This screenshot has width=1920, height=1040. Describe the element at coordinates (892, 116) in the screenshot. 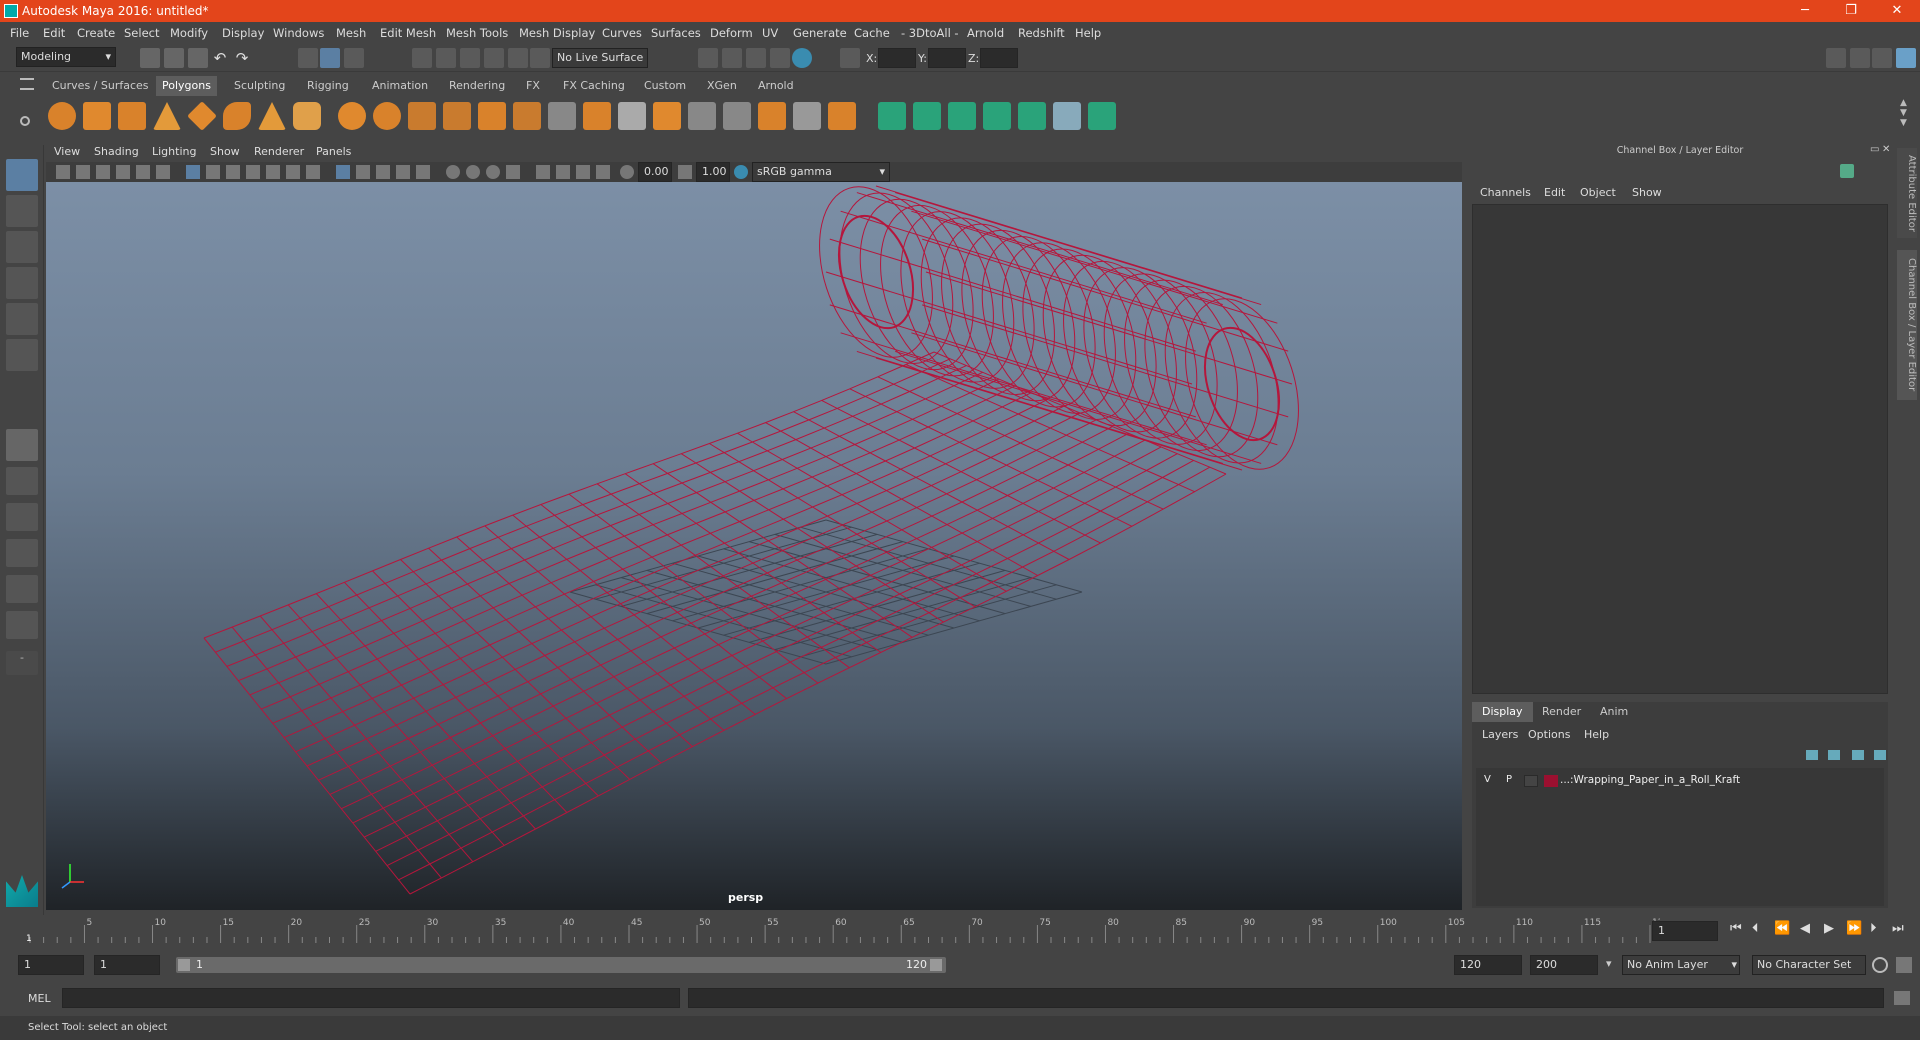

I see `uv-planar-icon` at that location.